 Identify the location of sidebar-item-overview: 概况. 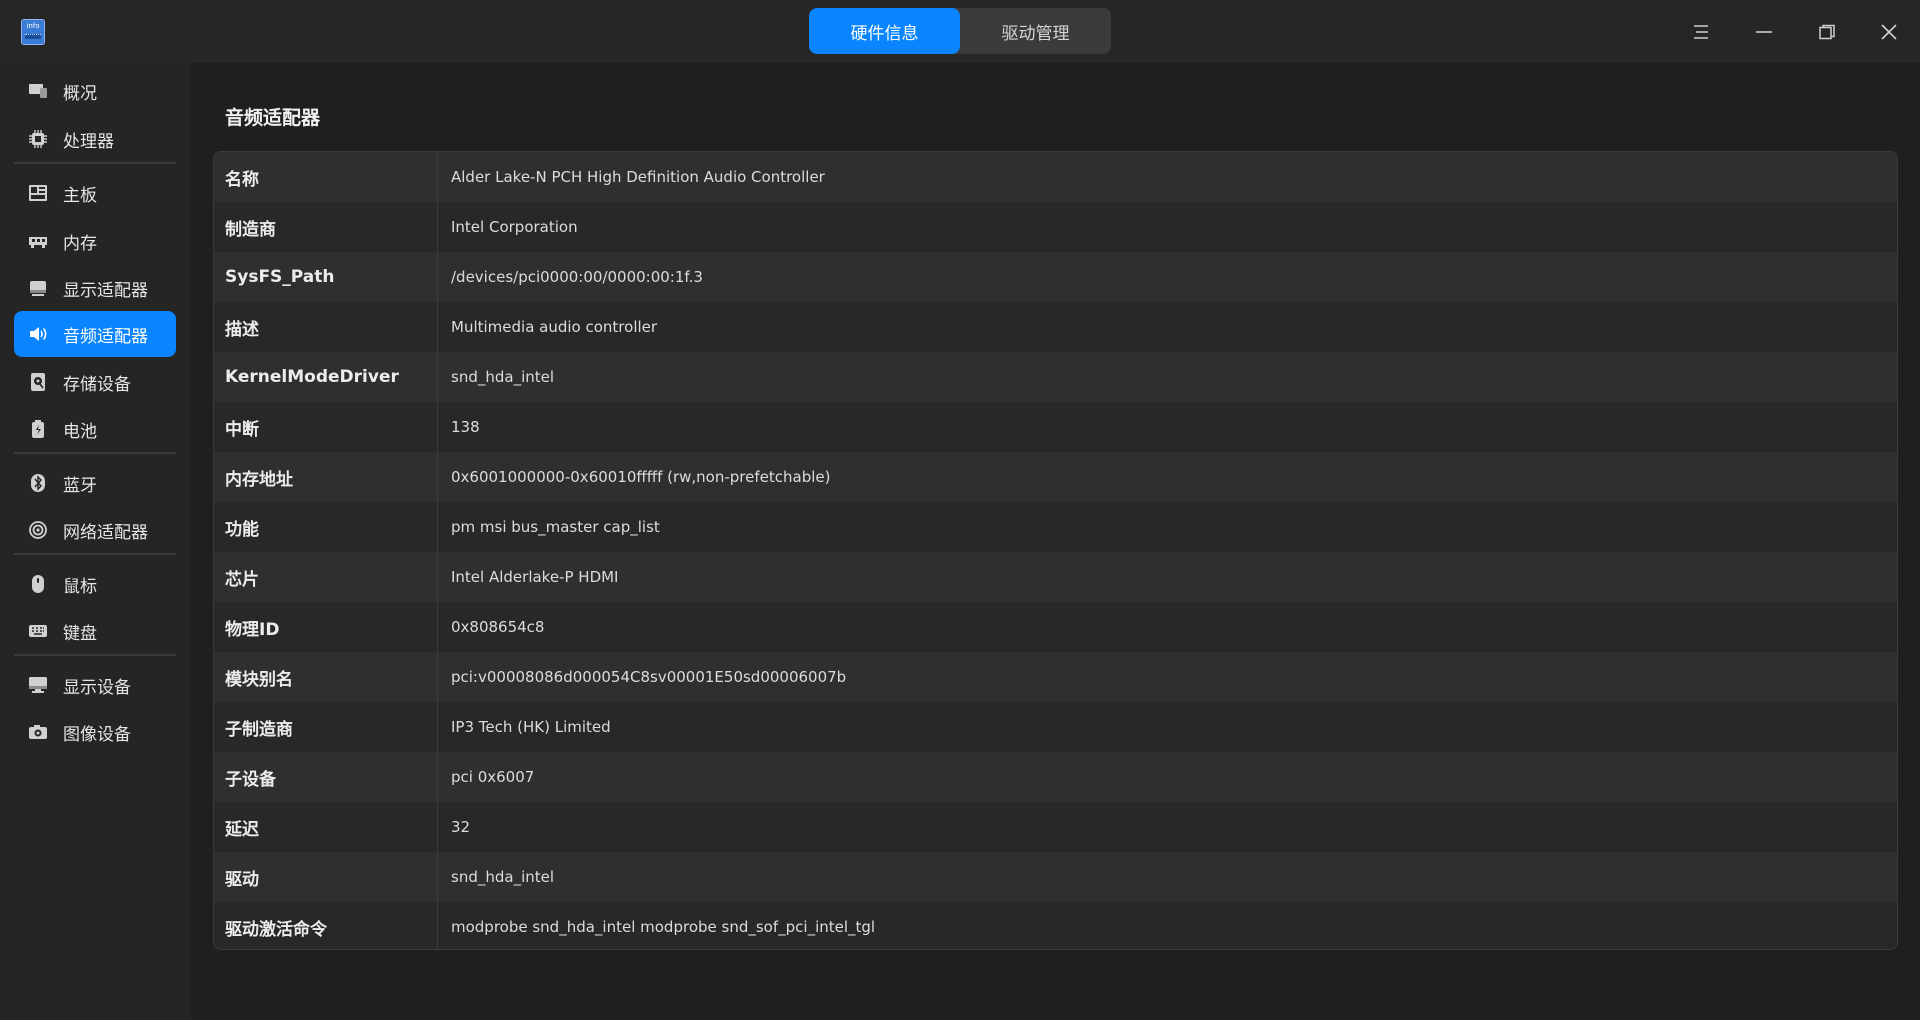
(95, 91).